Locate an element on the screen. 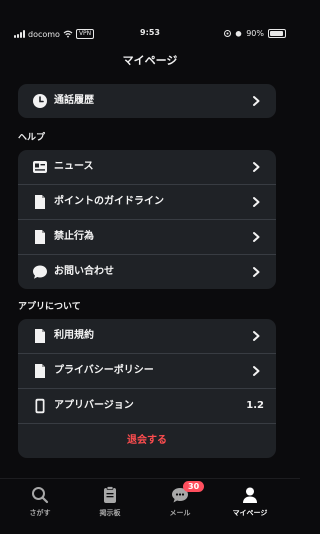 The image size is (320, 534). mail-unread-badge: 30 is located at coordinates (194, 486).